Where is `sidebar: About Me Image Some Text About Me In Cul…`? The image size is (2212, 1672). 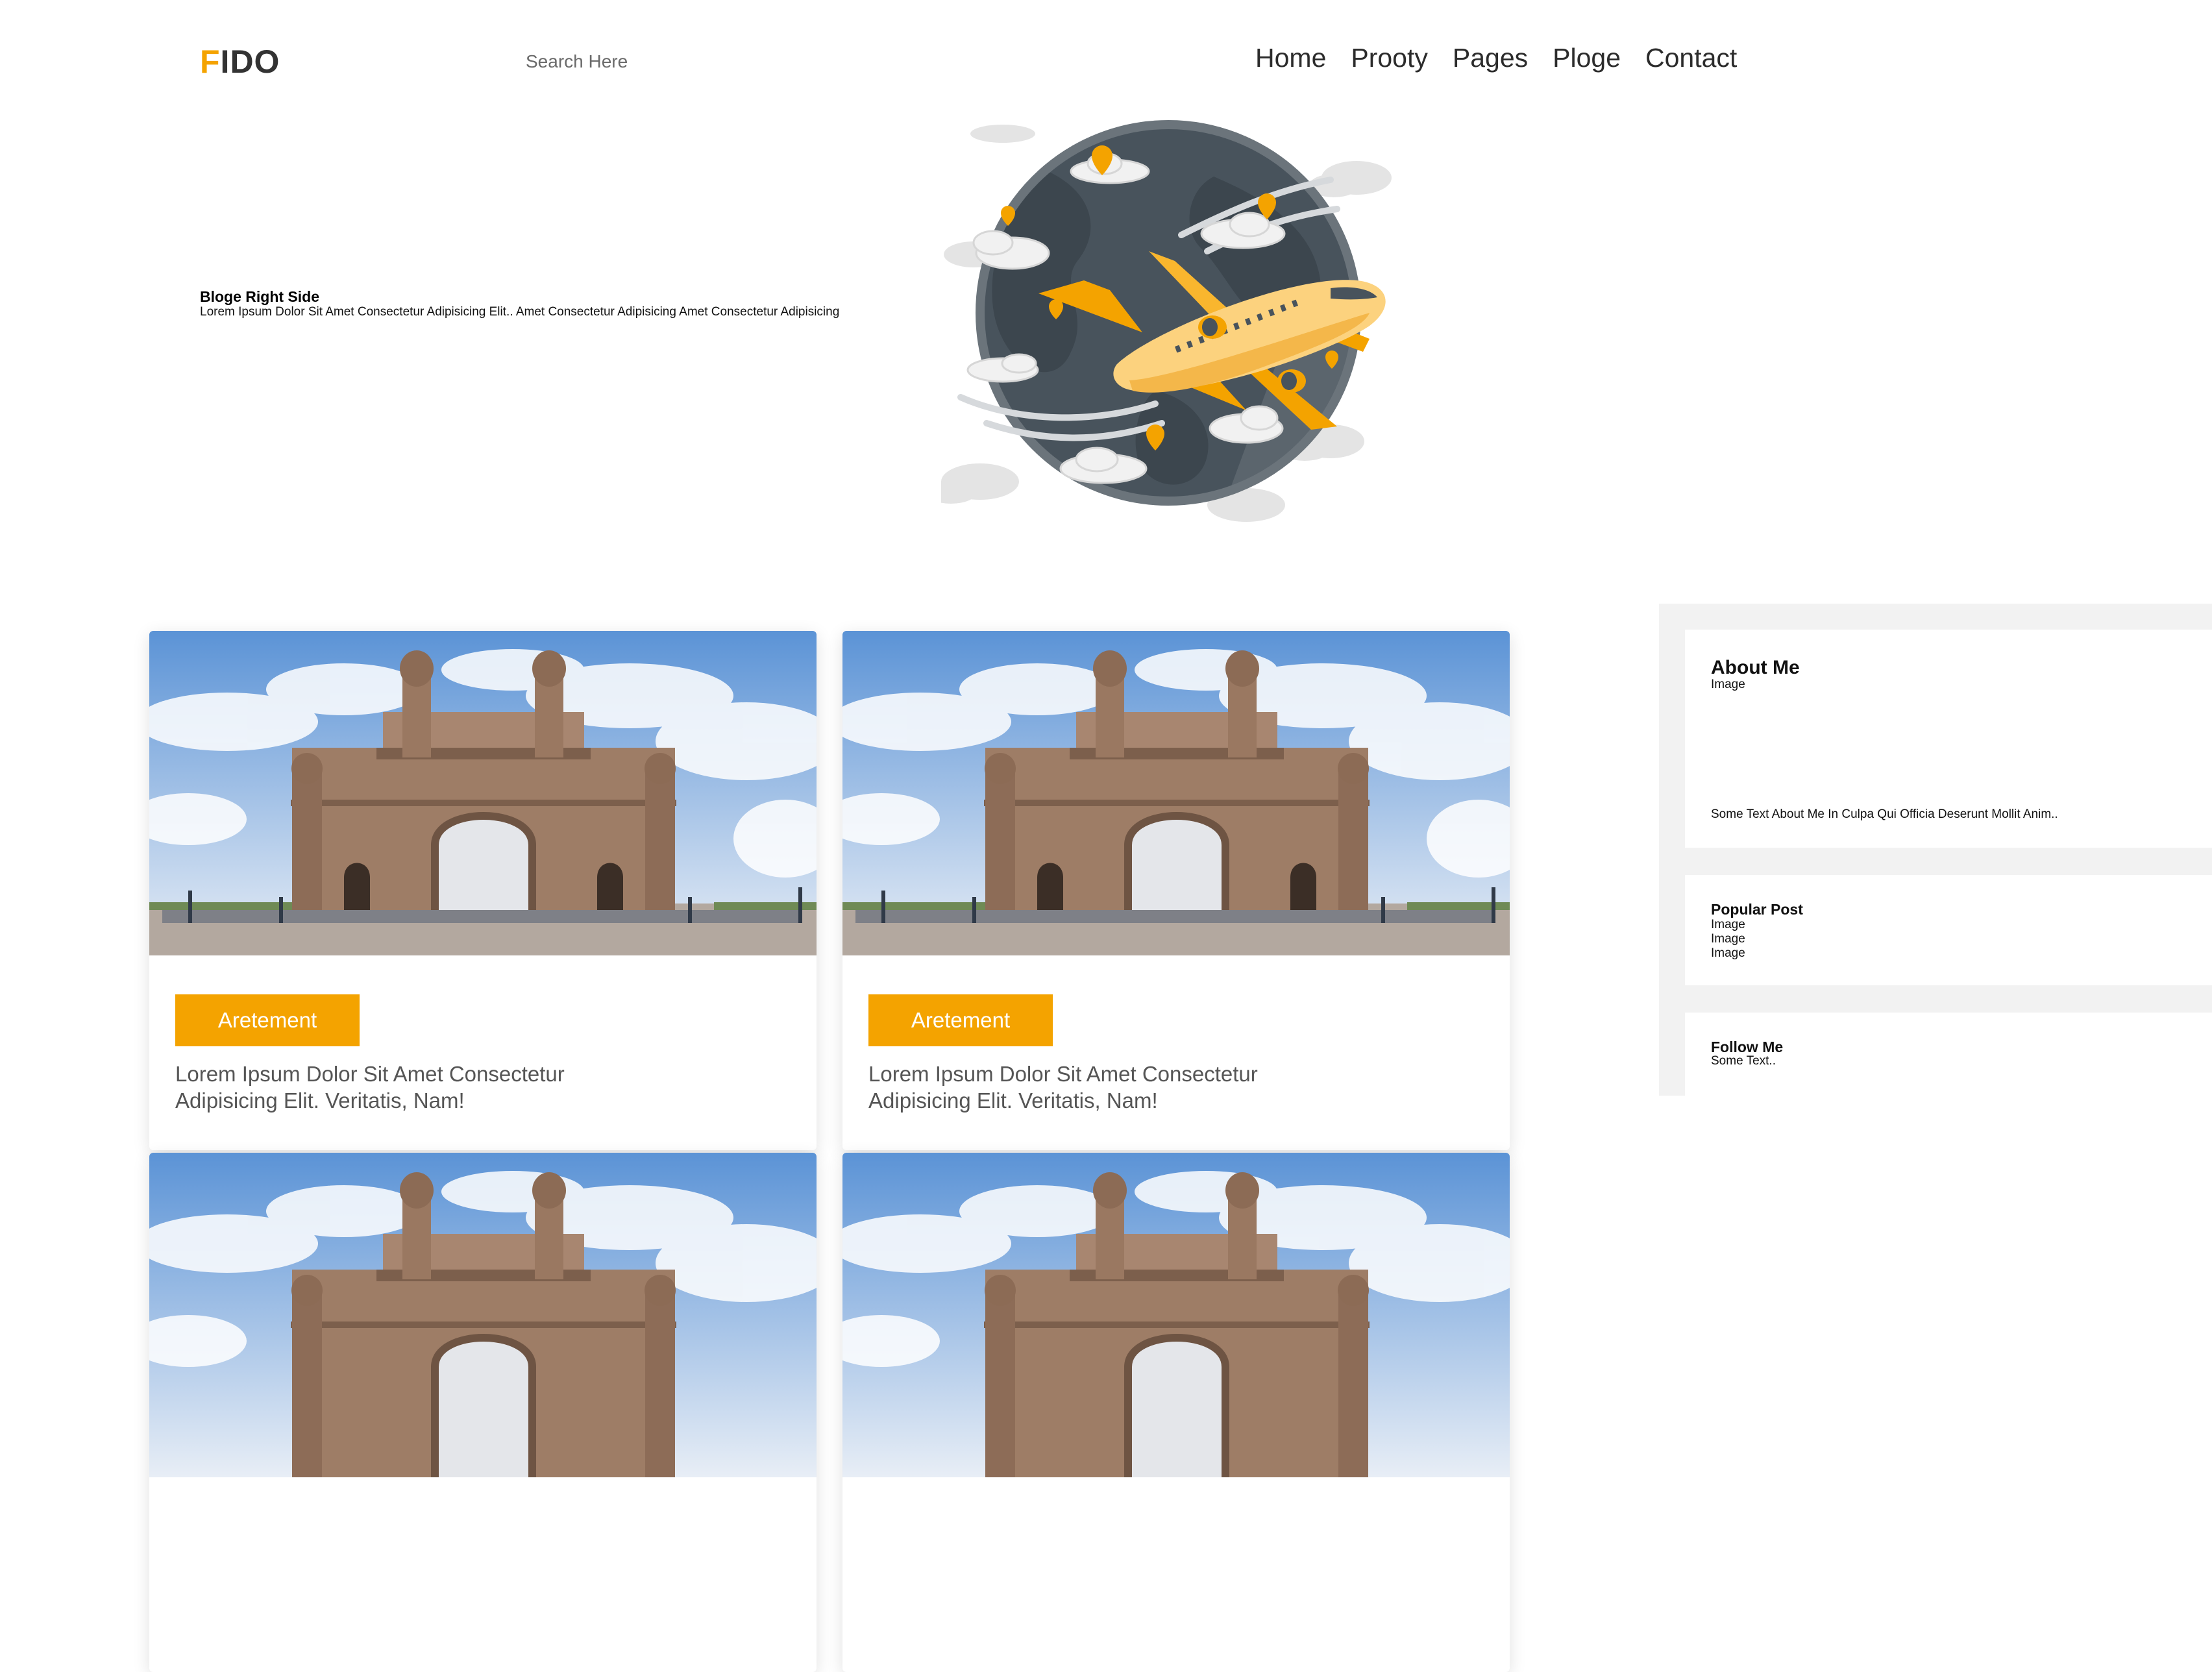 sidebar: About Me Image Some Text About Me In Cul… is located at coordinates (1935, 850).